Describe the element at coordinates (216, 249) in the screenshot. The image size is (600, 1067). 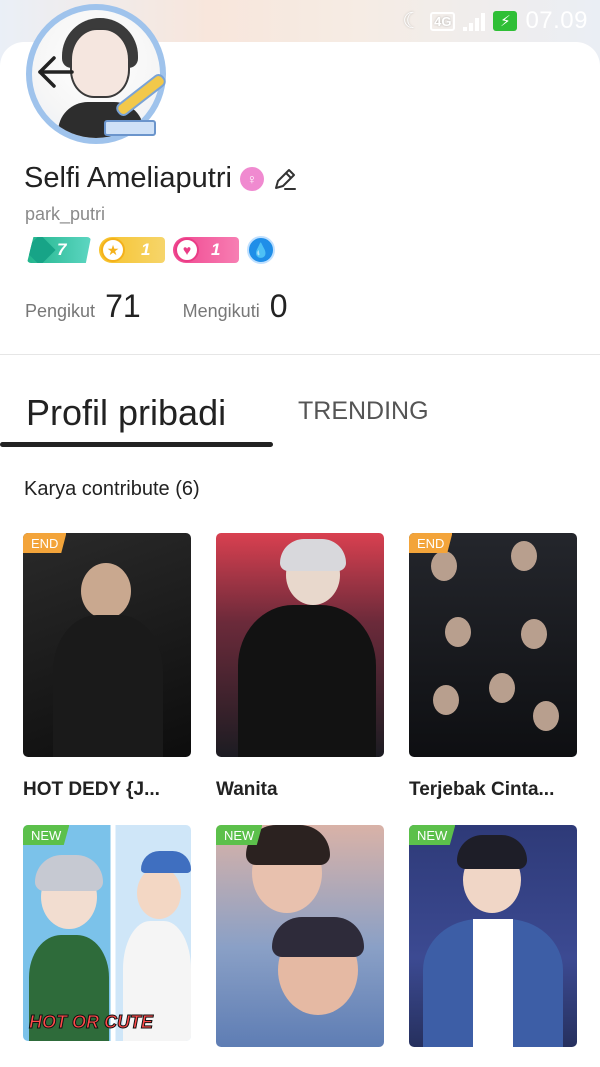
I see `heart-value: 1` at that location.